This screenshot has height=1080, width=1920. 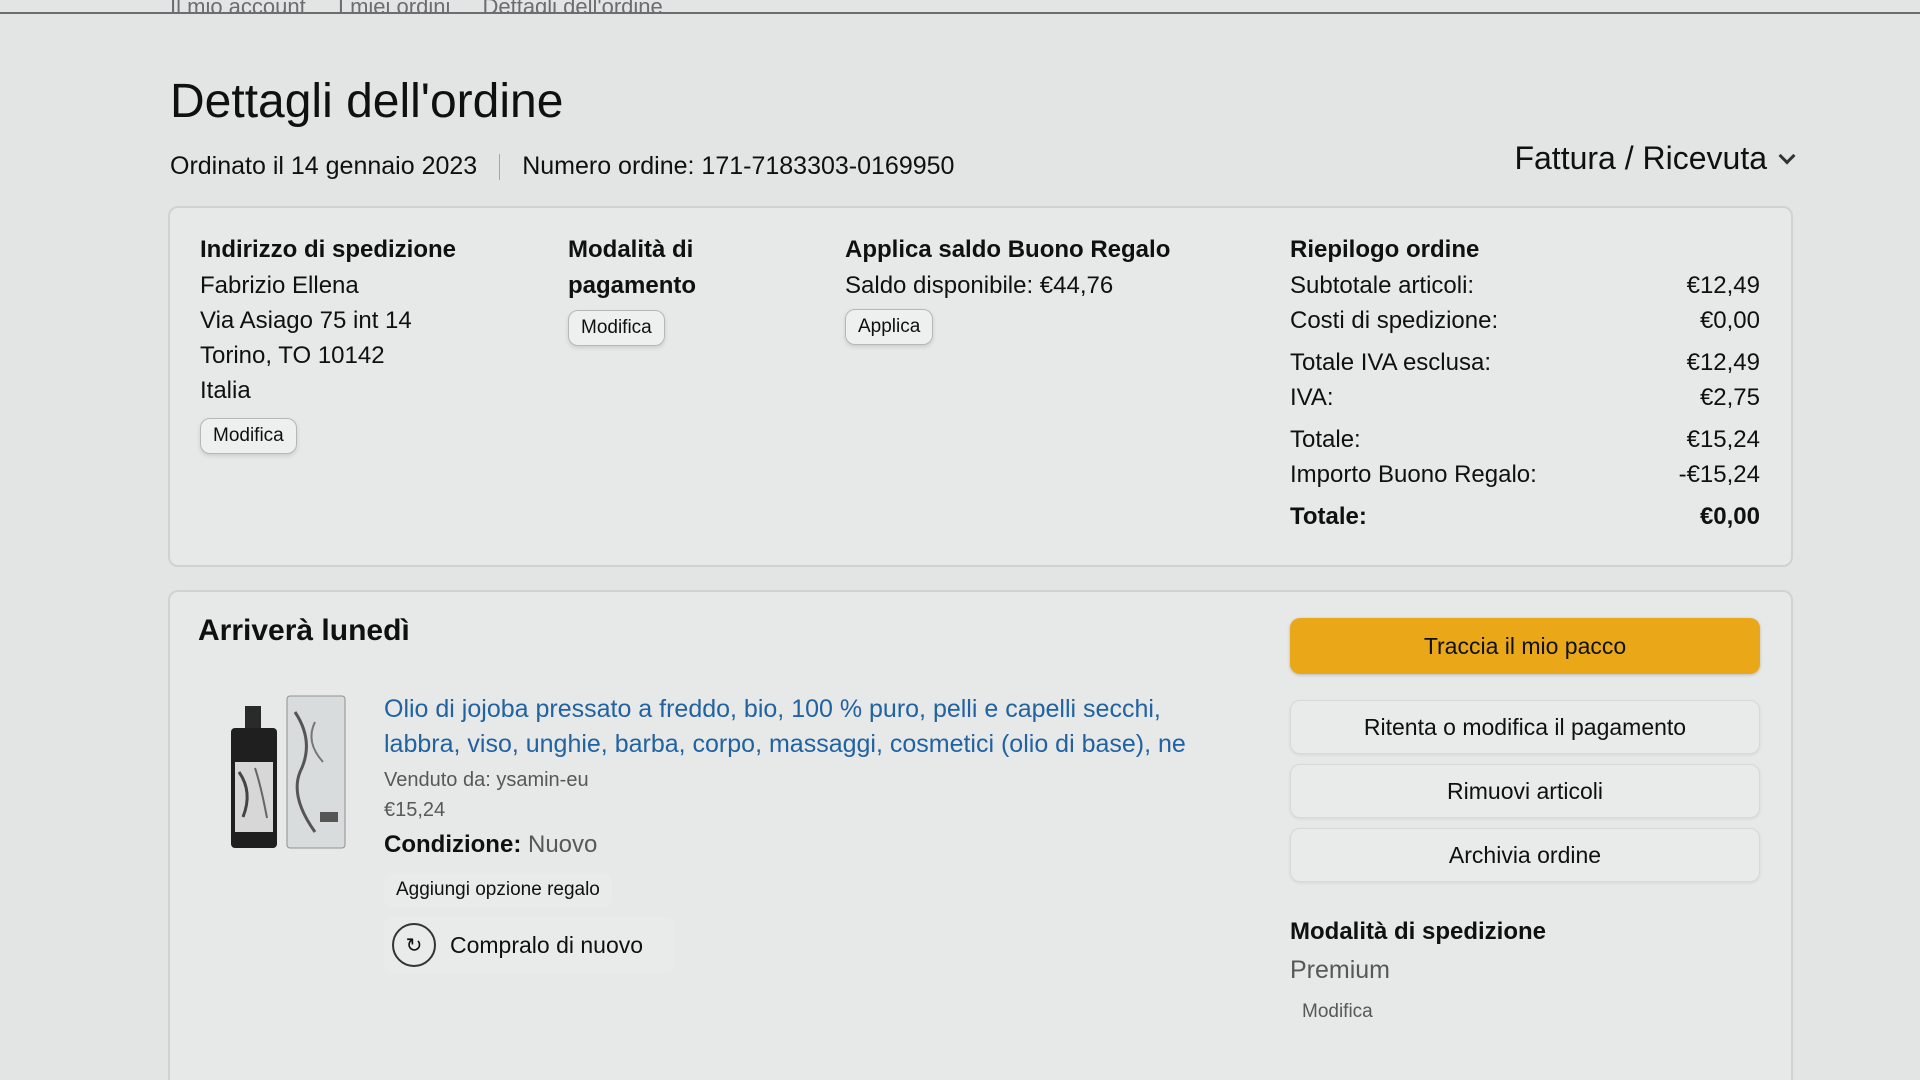 What do you see at coordinates (292, 355) in the screenshot?
I see `address-city: Torino, TO 10142` at bounding box center [292, 355].